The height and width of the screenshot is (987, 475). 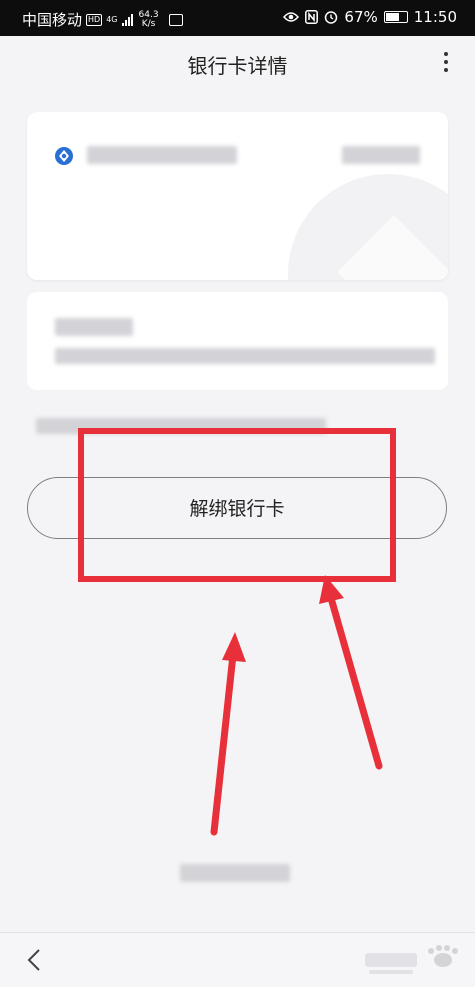 I want to click on annotation-arrows, so click(x=296, y=705).